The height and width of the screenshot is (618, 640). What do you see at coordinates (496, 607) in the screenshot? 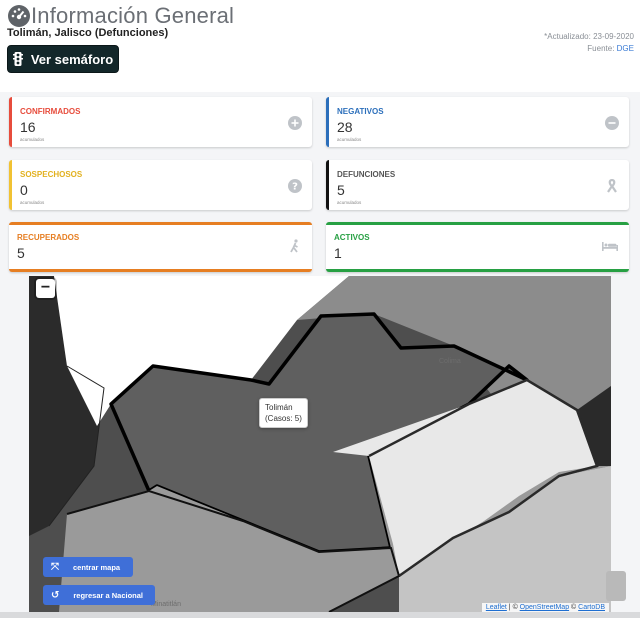
I see `leaflet-link: Leaflet` at bounding box center [496, 607].